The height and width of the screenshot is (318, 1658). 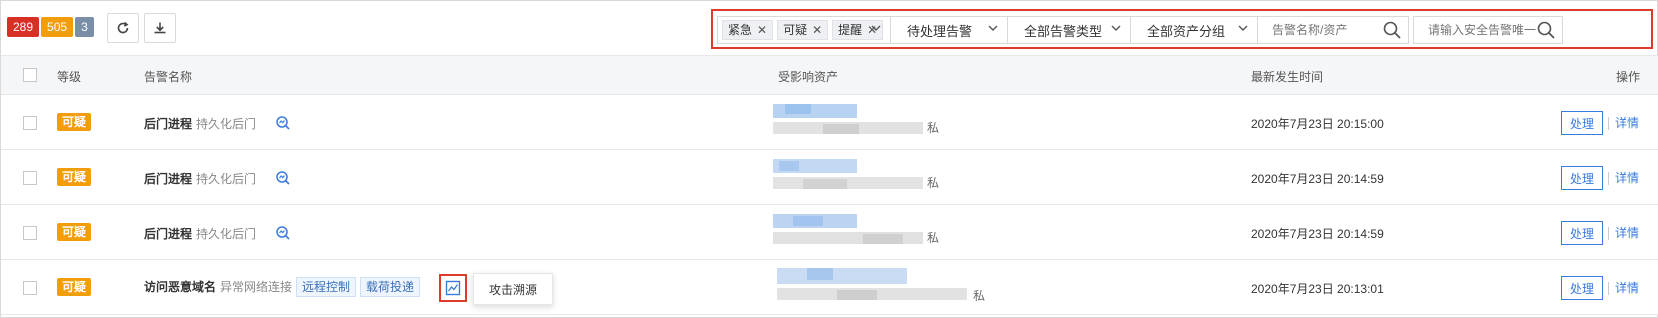 I want to click on attack-trace-tooltip: 攻击溯源, so click(x=513, y=289).